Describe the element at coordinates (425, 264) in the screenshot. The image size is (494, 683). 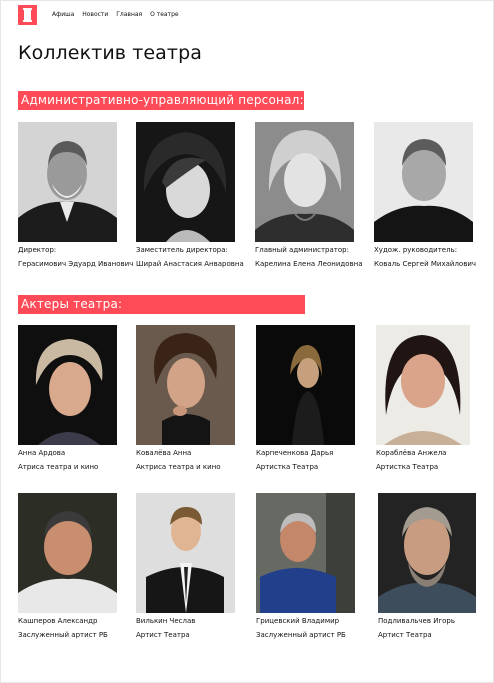
I see `staff-name: Коваль Сергей Михайлович` at that location.